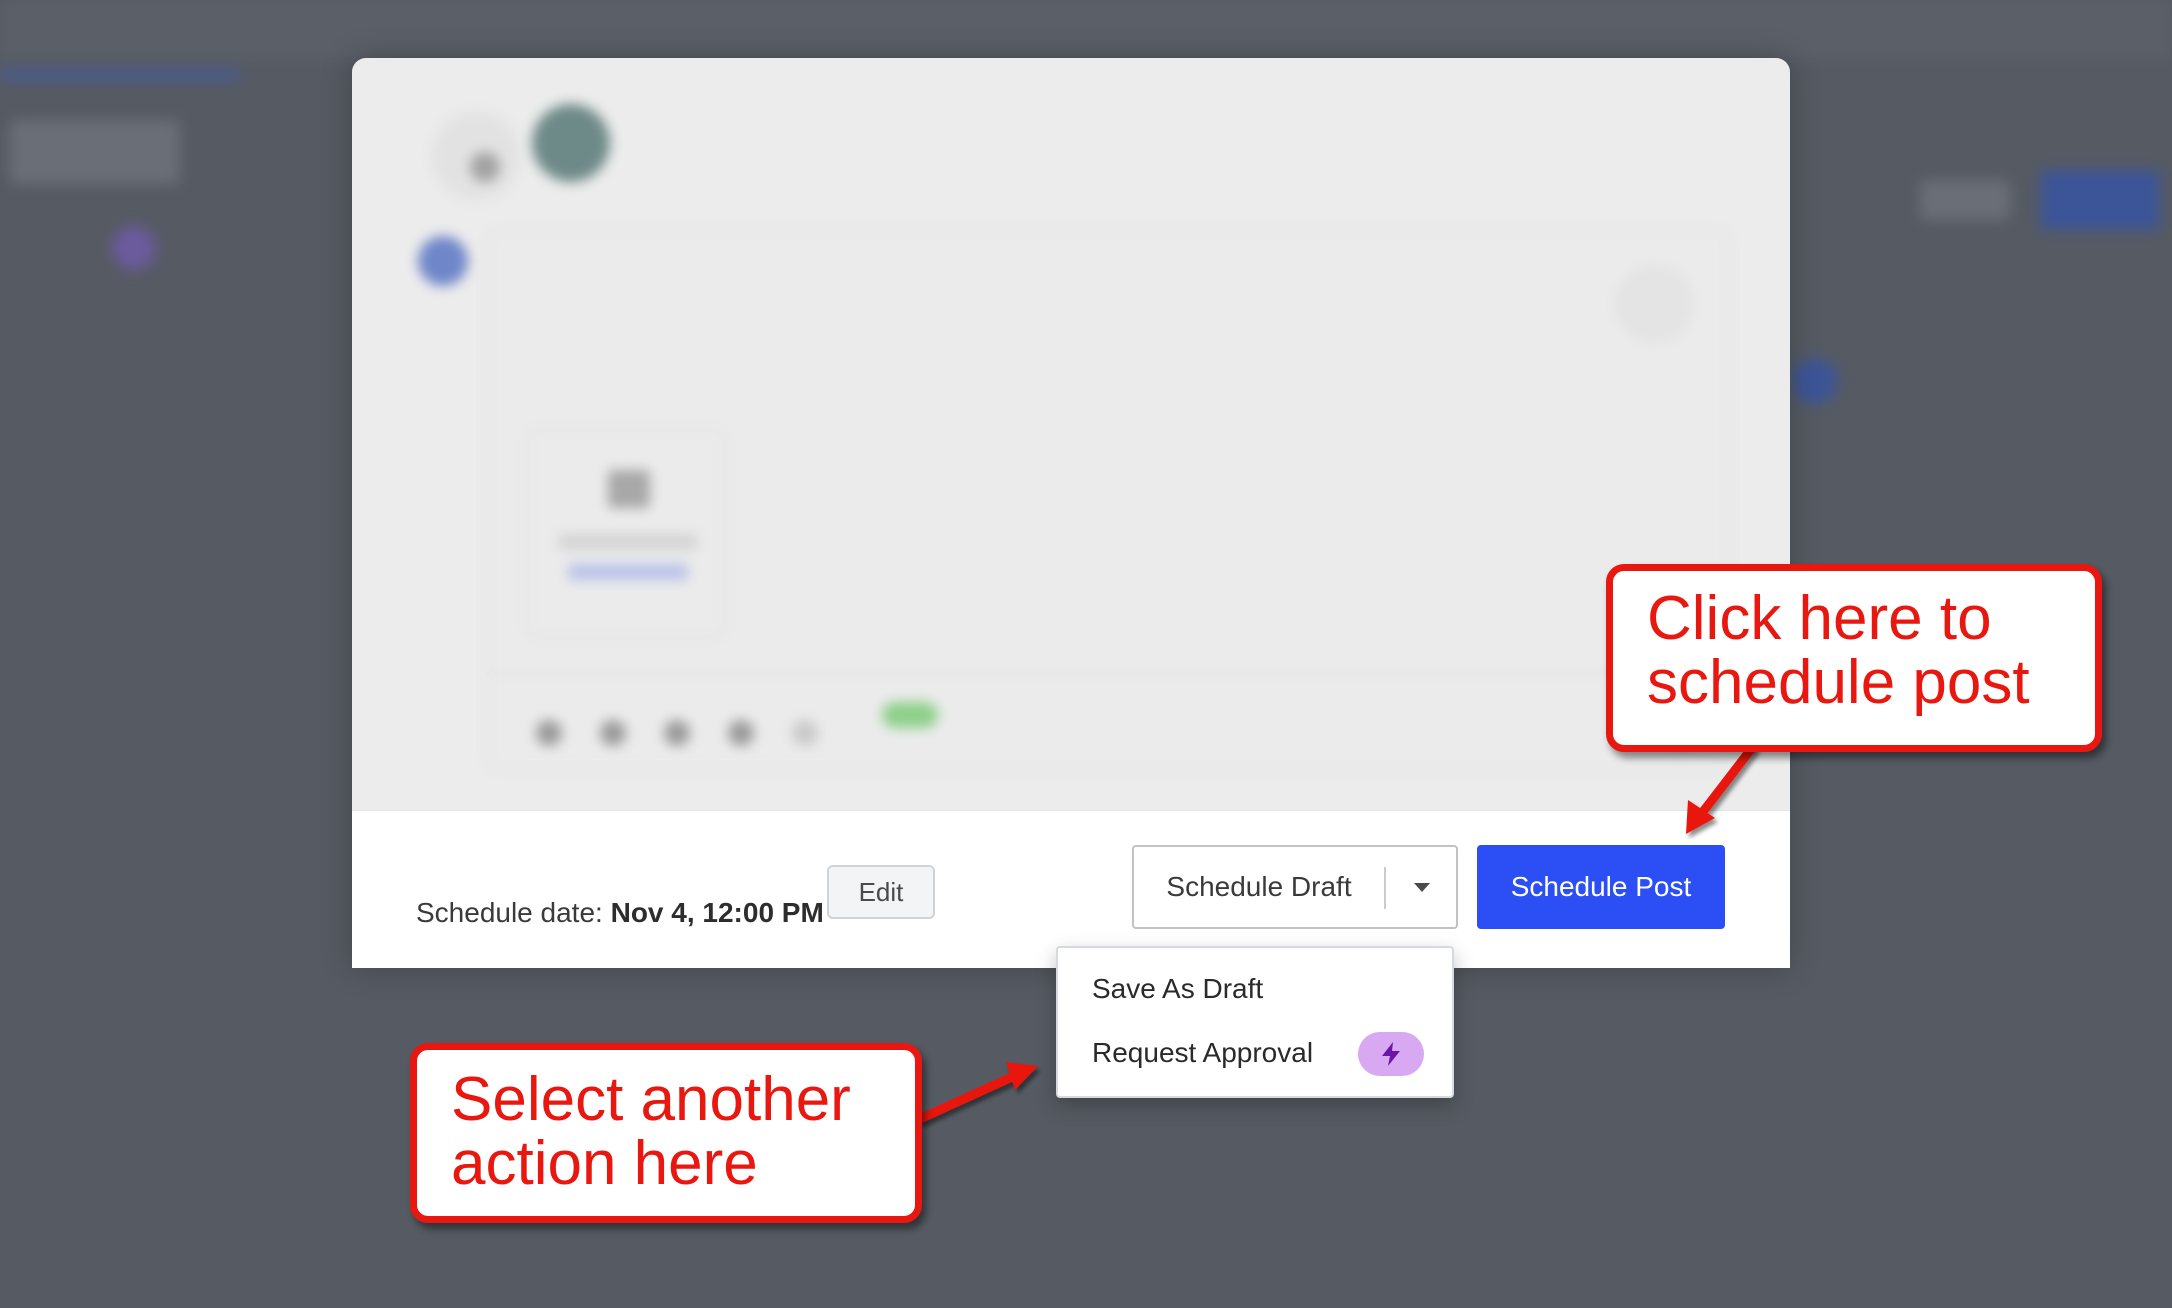 Image resolution: width=2172 pixels, height=1308 pixels. Describe the element at coordinates (1819, 618) in the screenshot. I see `annotation-line-1: Click here to` at that location.